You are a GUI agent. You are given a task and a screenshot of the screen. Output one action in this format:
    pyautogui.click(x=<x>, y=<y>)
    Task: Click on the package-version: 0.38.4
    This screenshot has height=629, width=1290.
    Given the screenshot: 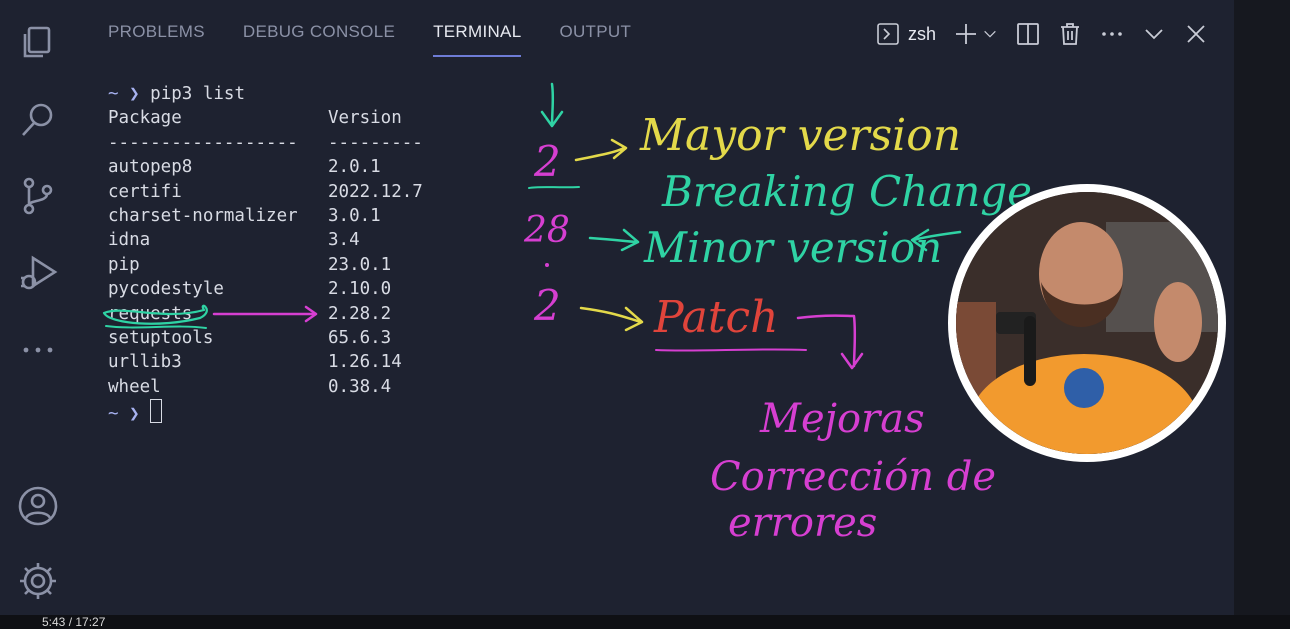 What is the action you would take?
    pyautogui.click(x=360, y=386)
    